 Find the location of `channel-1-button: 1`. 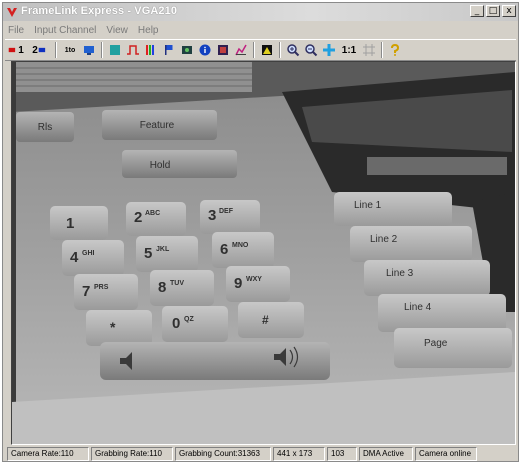

channel-1-button: 1 is located at coordinates (16, 50).